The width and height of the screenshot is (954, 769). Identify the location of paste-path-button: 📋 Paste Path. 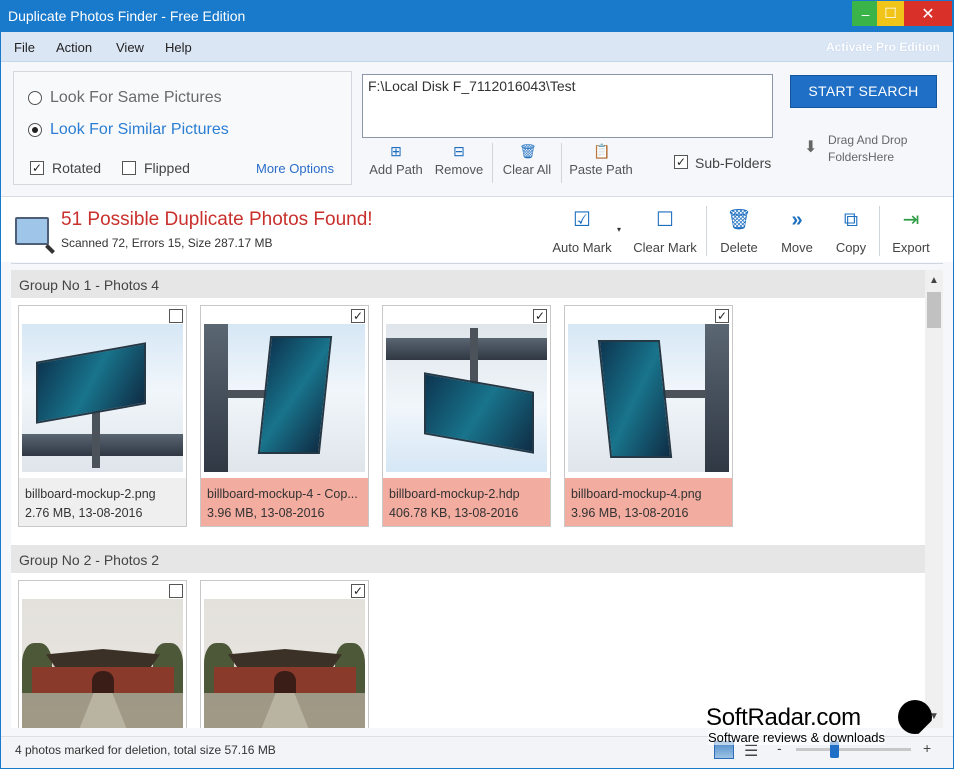
(601, 160).